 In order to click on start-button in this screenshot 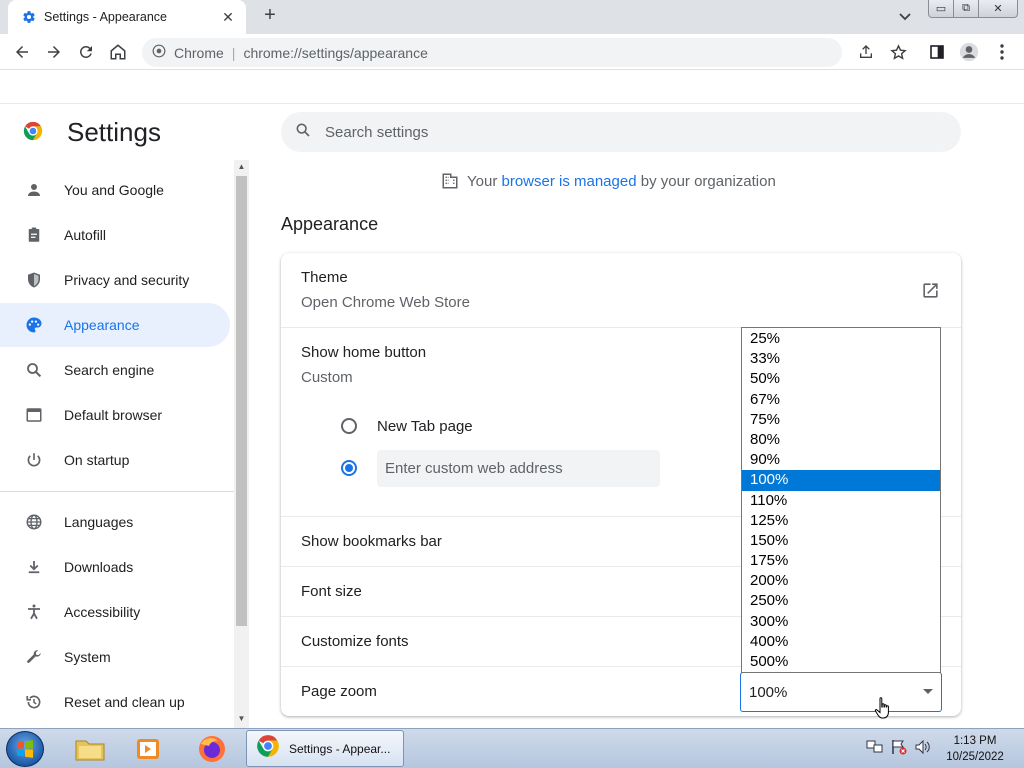, I will do `click(25, 749)`.